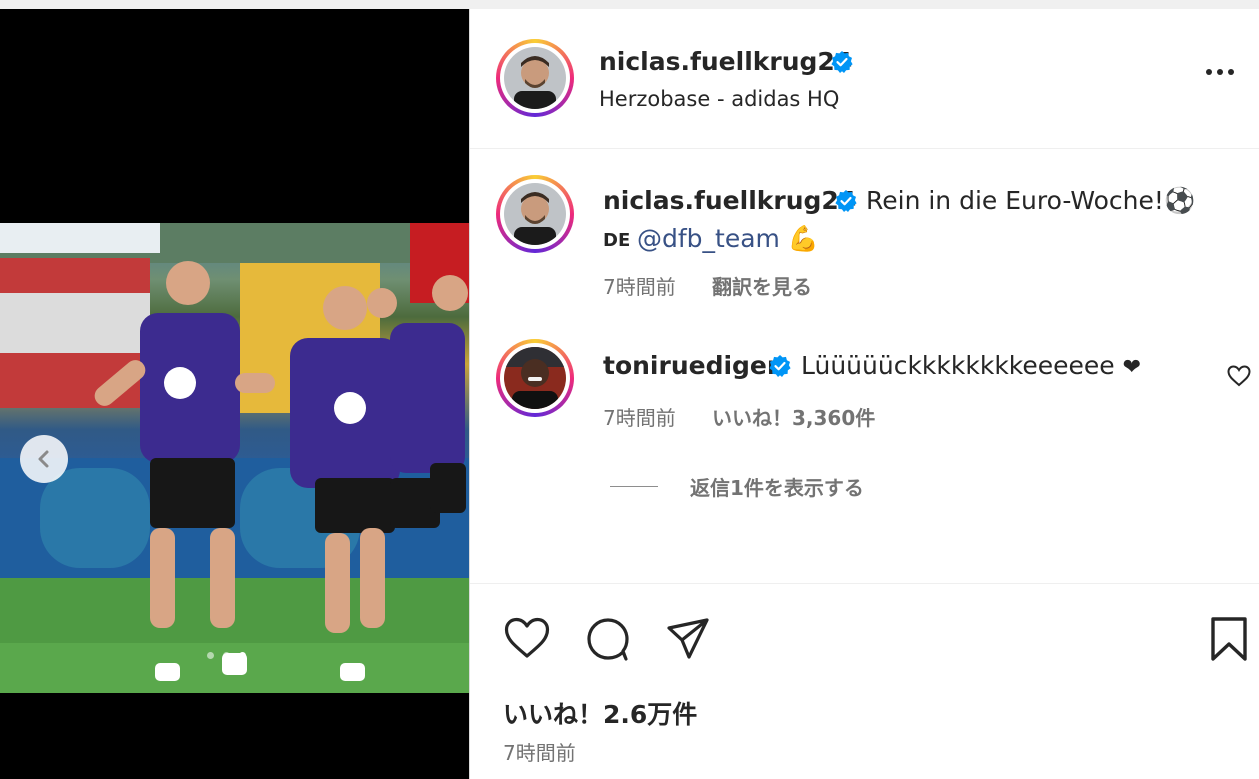  I want to click on mention-link: @dfb_team, so click(708, 238).